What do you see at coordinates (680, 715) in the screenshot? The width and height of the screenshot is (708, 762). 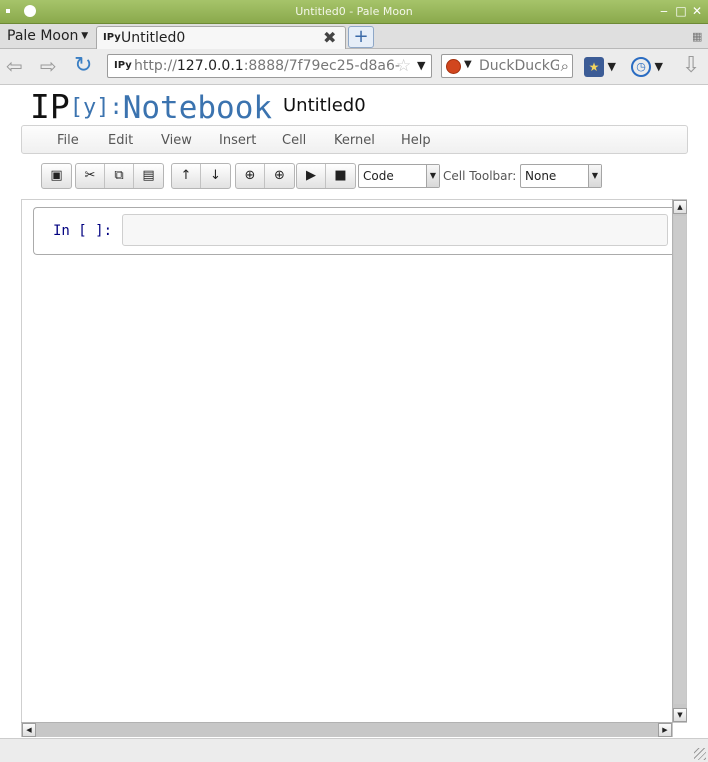 I see `scroll-down-icon: ▼` at bounding box center [680, 715].